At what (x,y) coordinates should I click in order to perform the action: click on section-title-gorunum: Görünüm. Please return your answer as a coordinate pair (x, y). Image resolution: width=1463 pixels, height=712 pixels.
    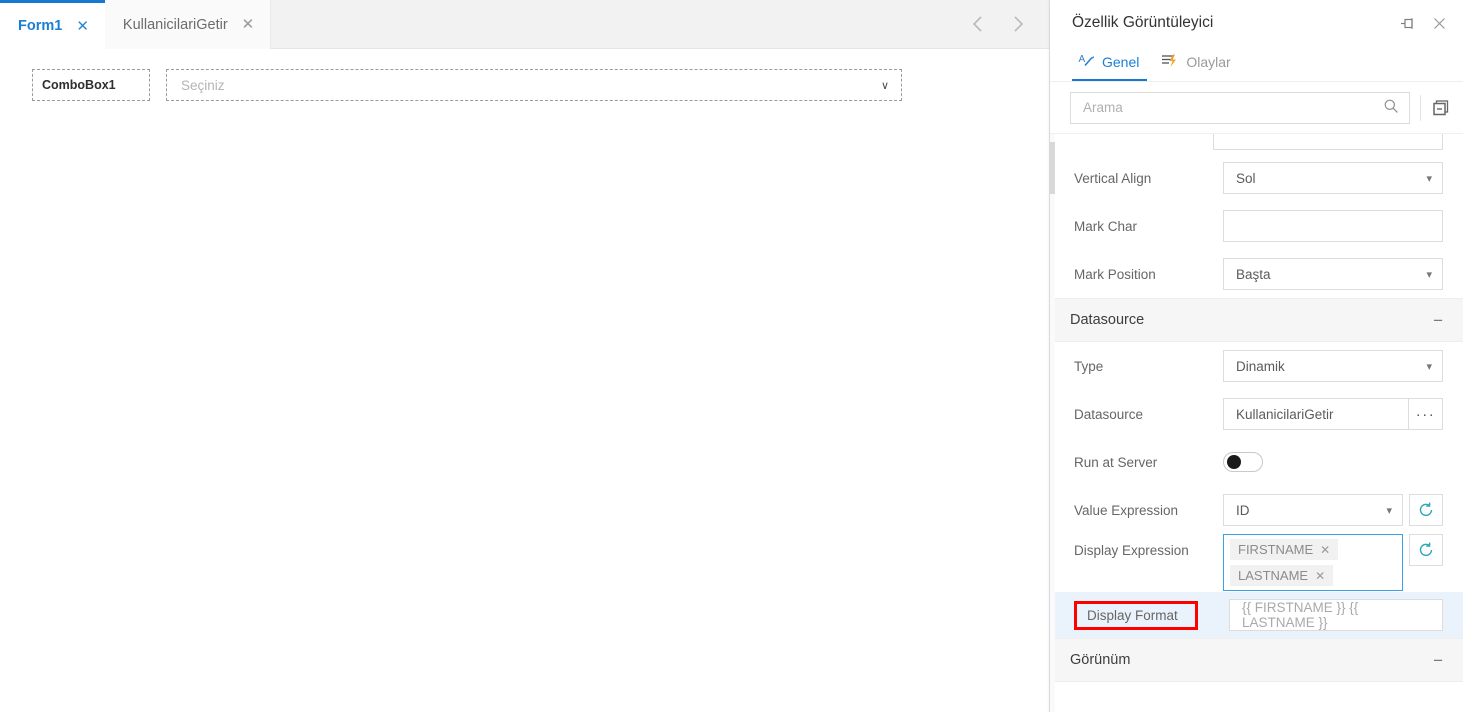
    Looking at the image, I should click on (1100, 660).